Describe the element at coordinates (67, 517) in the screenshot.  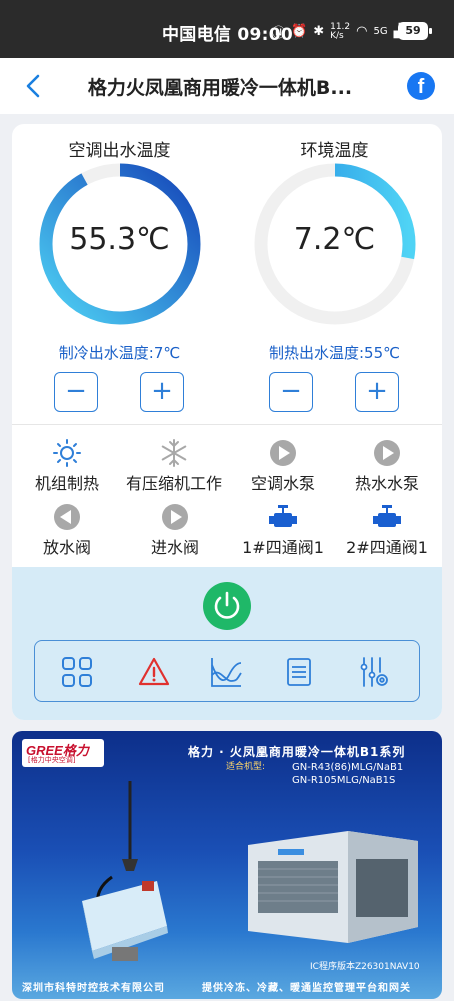
I see `play-left-icon` at that location.